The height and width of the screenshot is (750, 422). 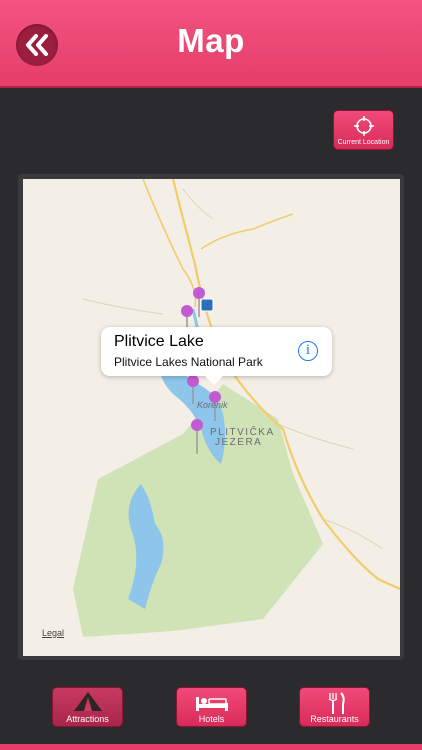 What do you see at coordinates (363, 142) in the screenshot?
I see `current-location-label: Current Location` at bounding box center [363, 142].